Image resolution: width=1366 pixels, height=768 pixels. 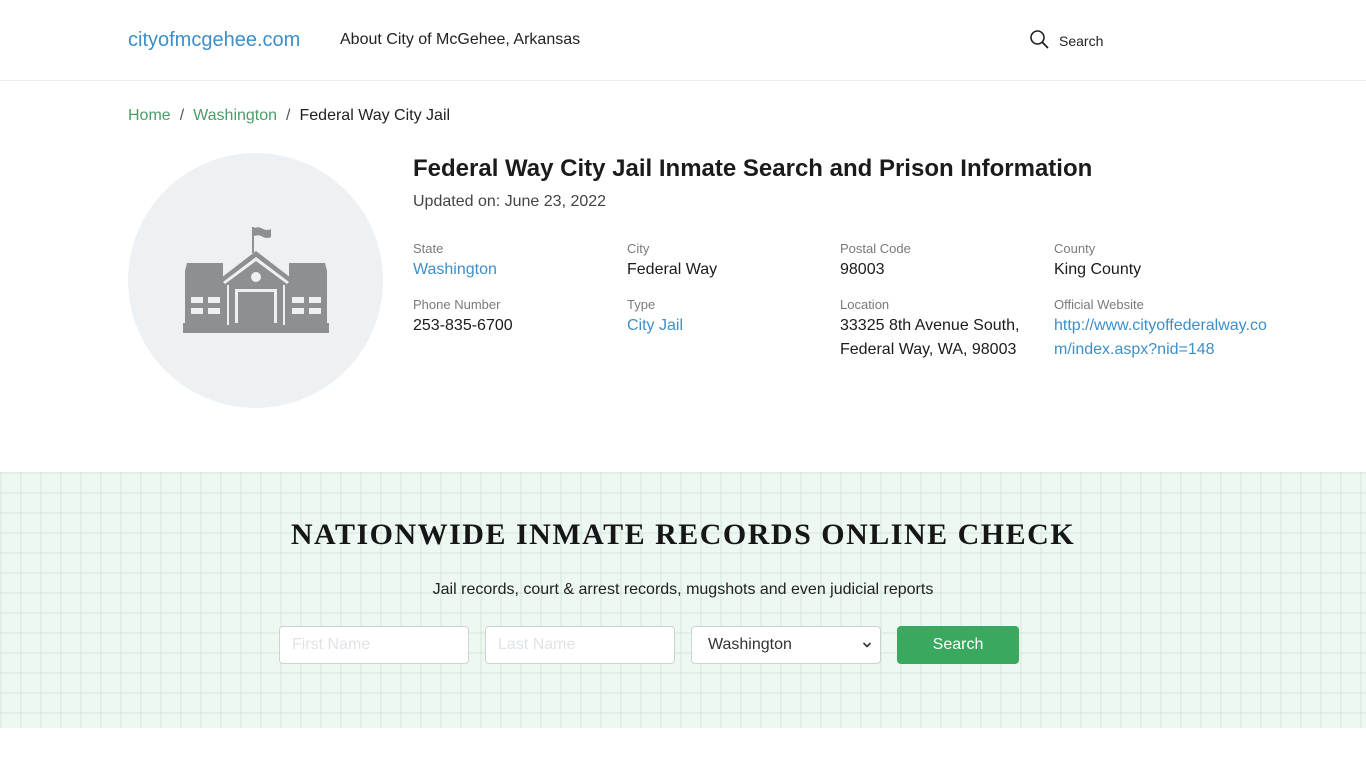 I want to click on search-button: Search, so click(x=958, y=645).